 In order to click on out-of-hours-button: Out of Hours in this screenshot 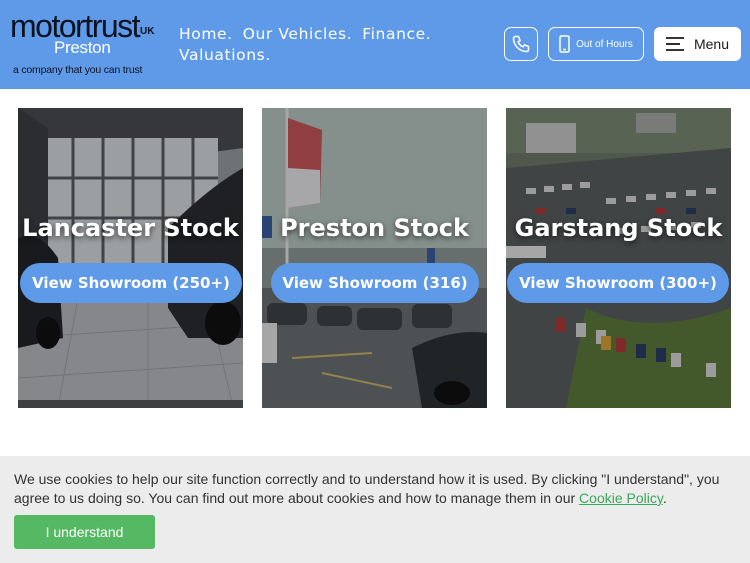, I will do `click(596, 44)`.